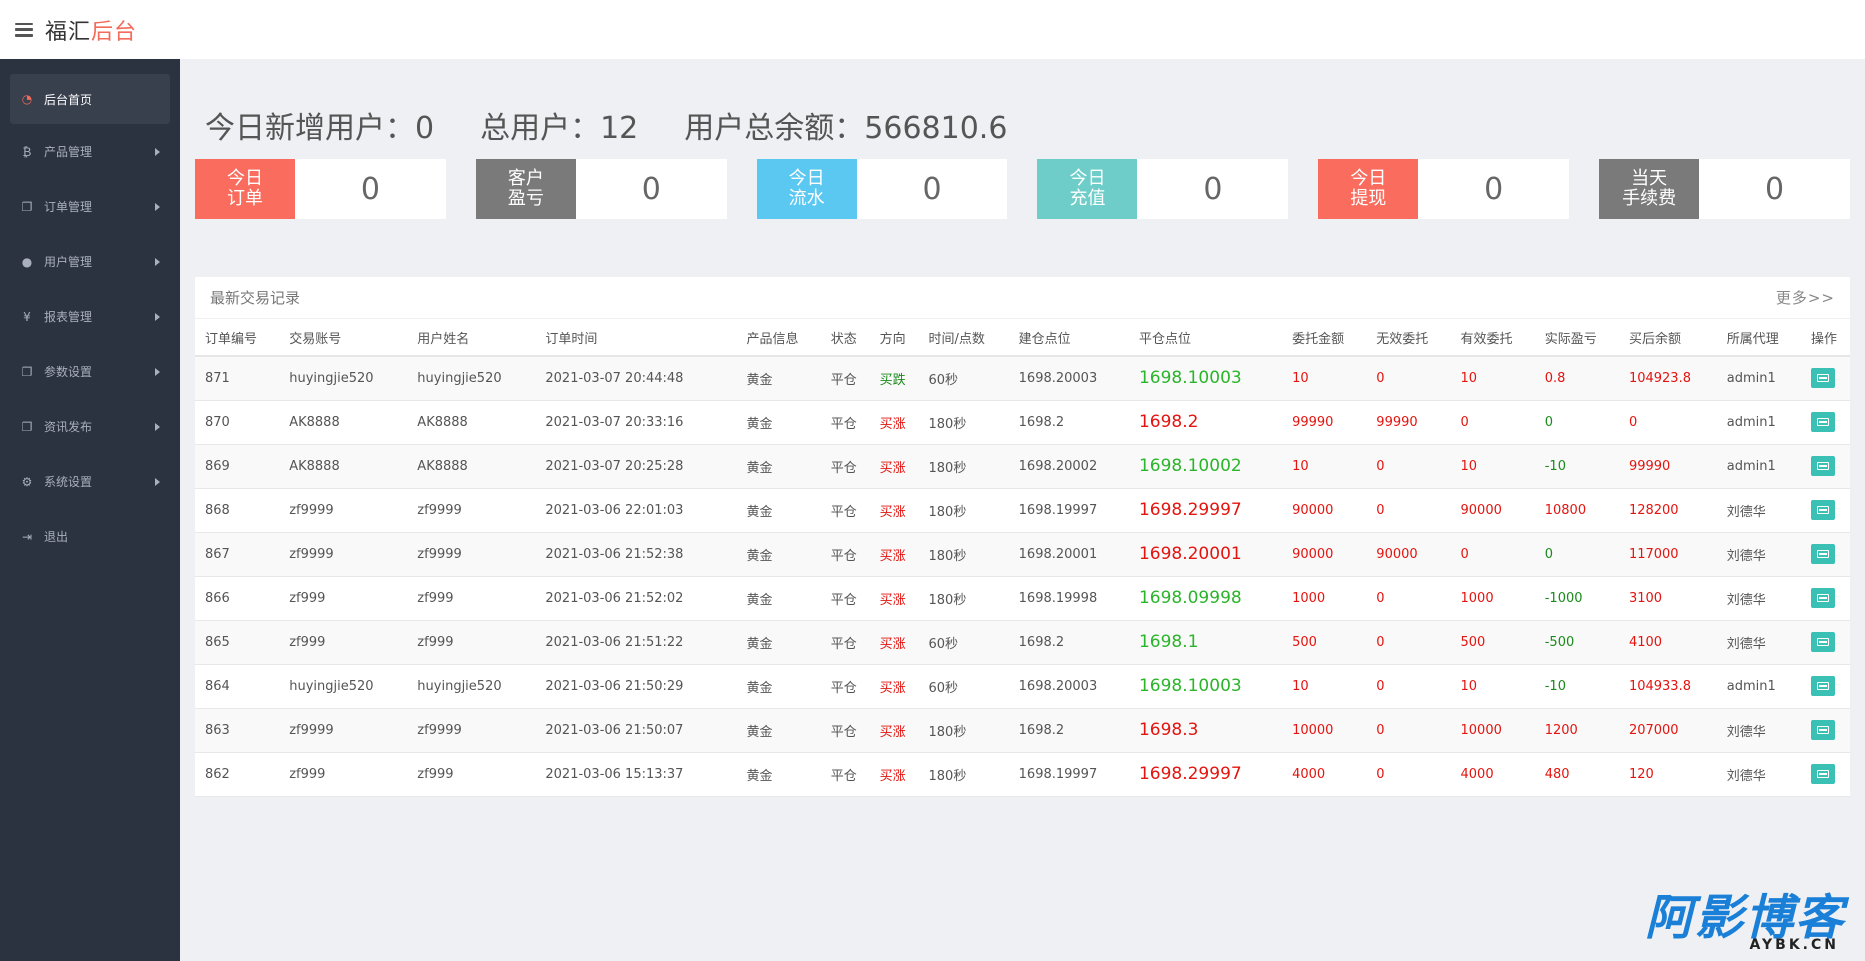 This screenshot has width=1865, height=961. I want to click on summary-line: 今日新增用户：0 总用户：12 用户总余额：566810.6, so click(1027, 125).